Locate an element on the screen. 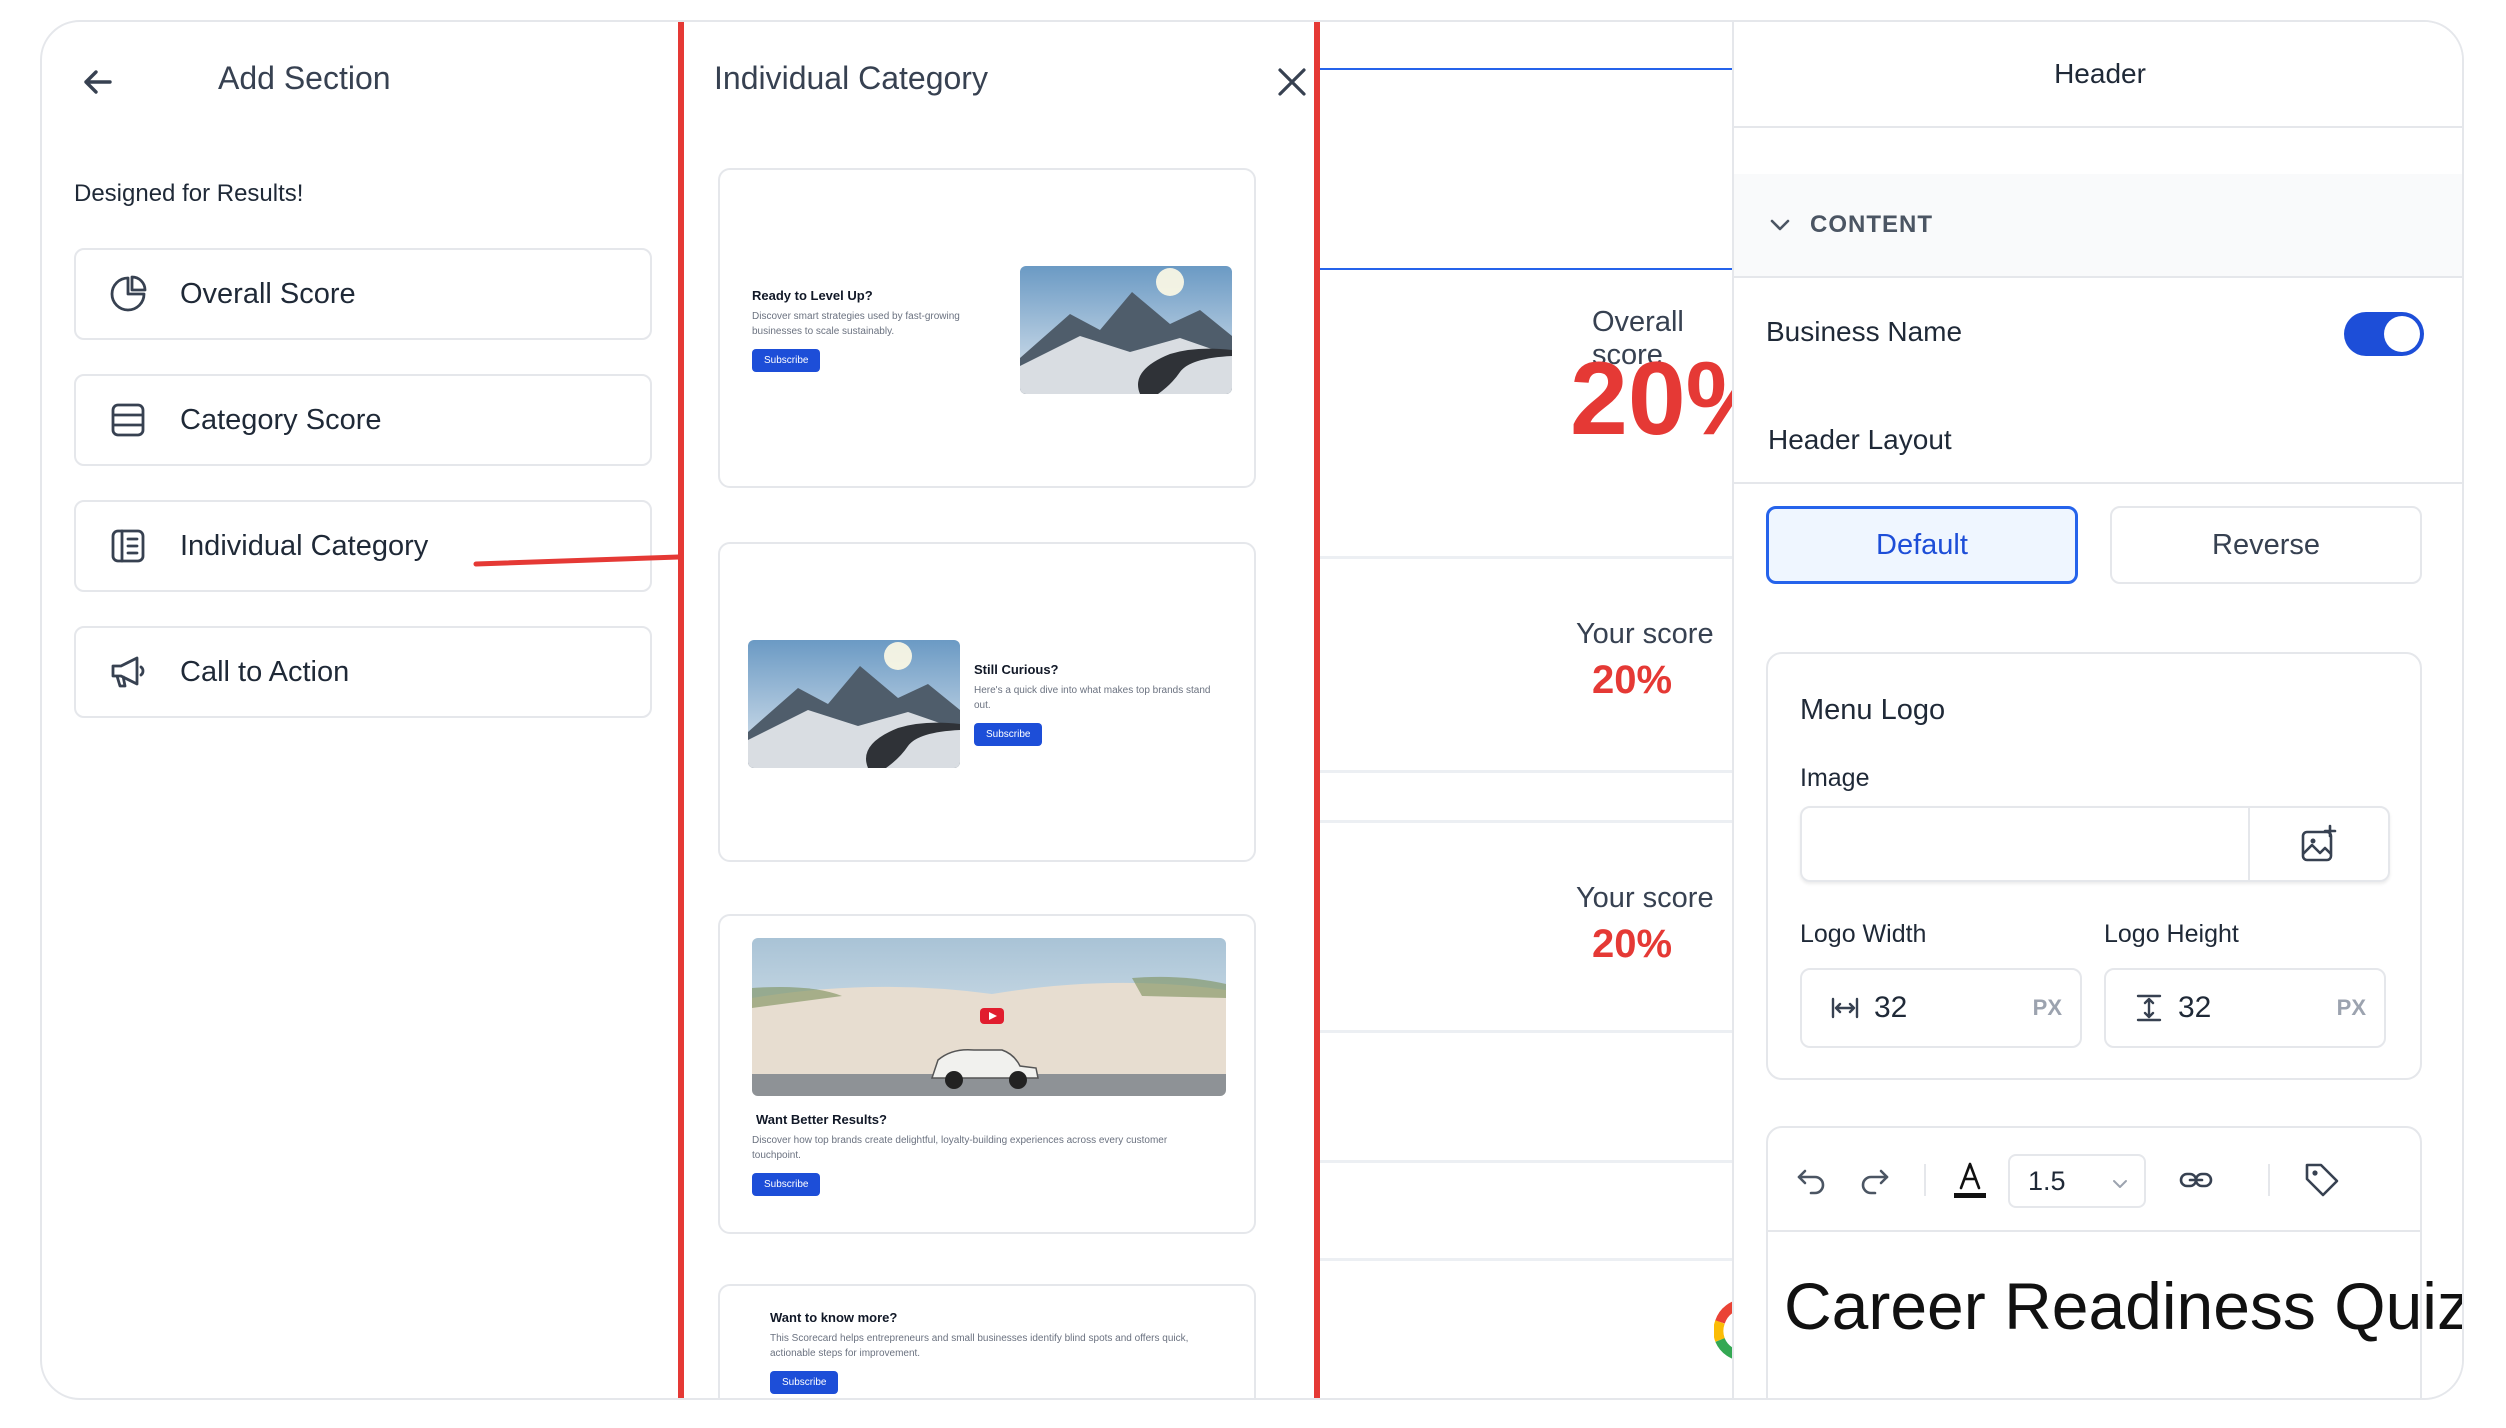 The image size is (2506, 1428). menu-logo-title: Menu Logo is located at coordinates (1873, 710).